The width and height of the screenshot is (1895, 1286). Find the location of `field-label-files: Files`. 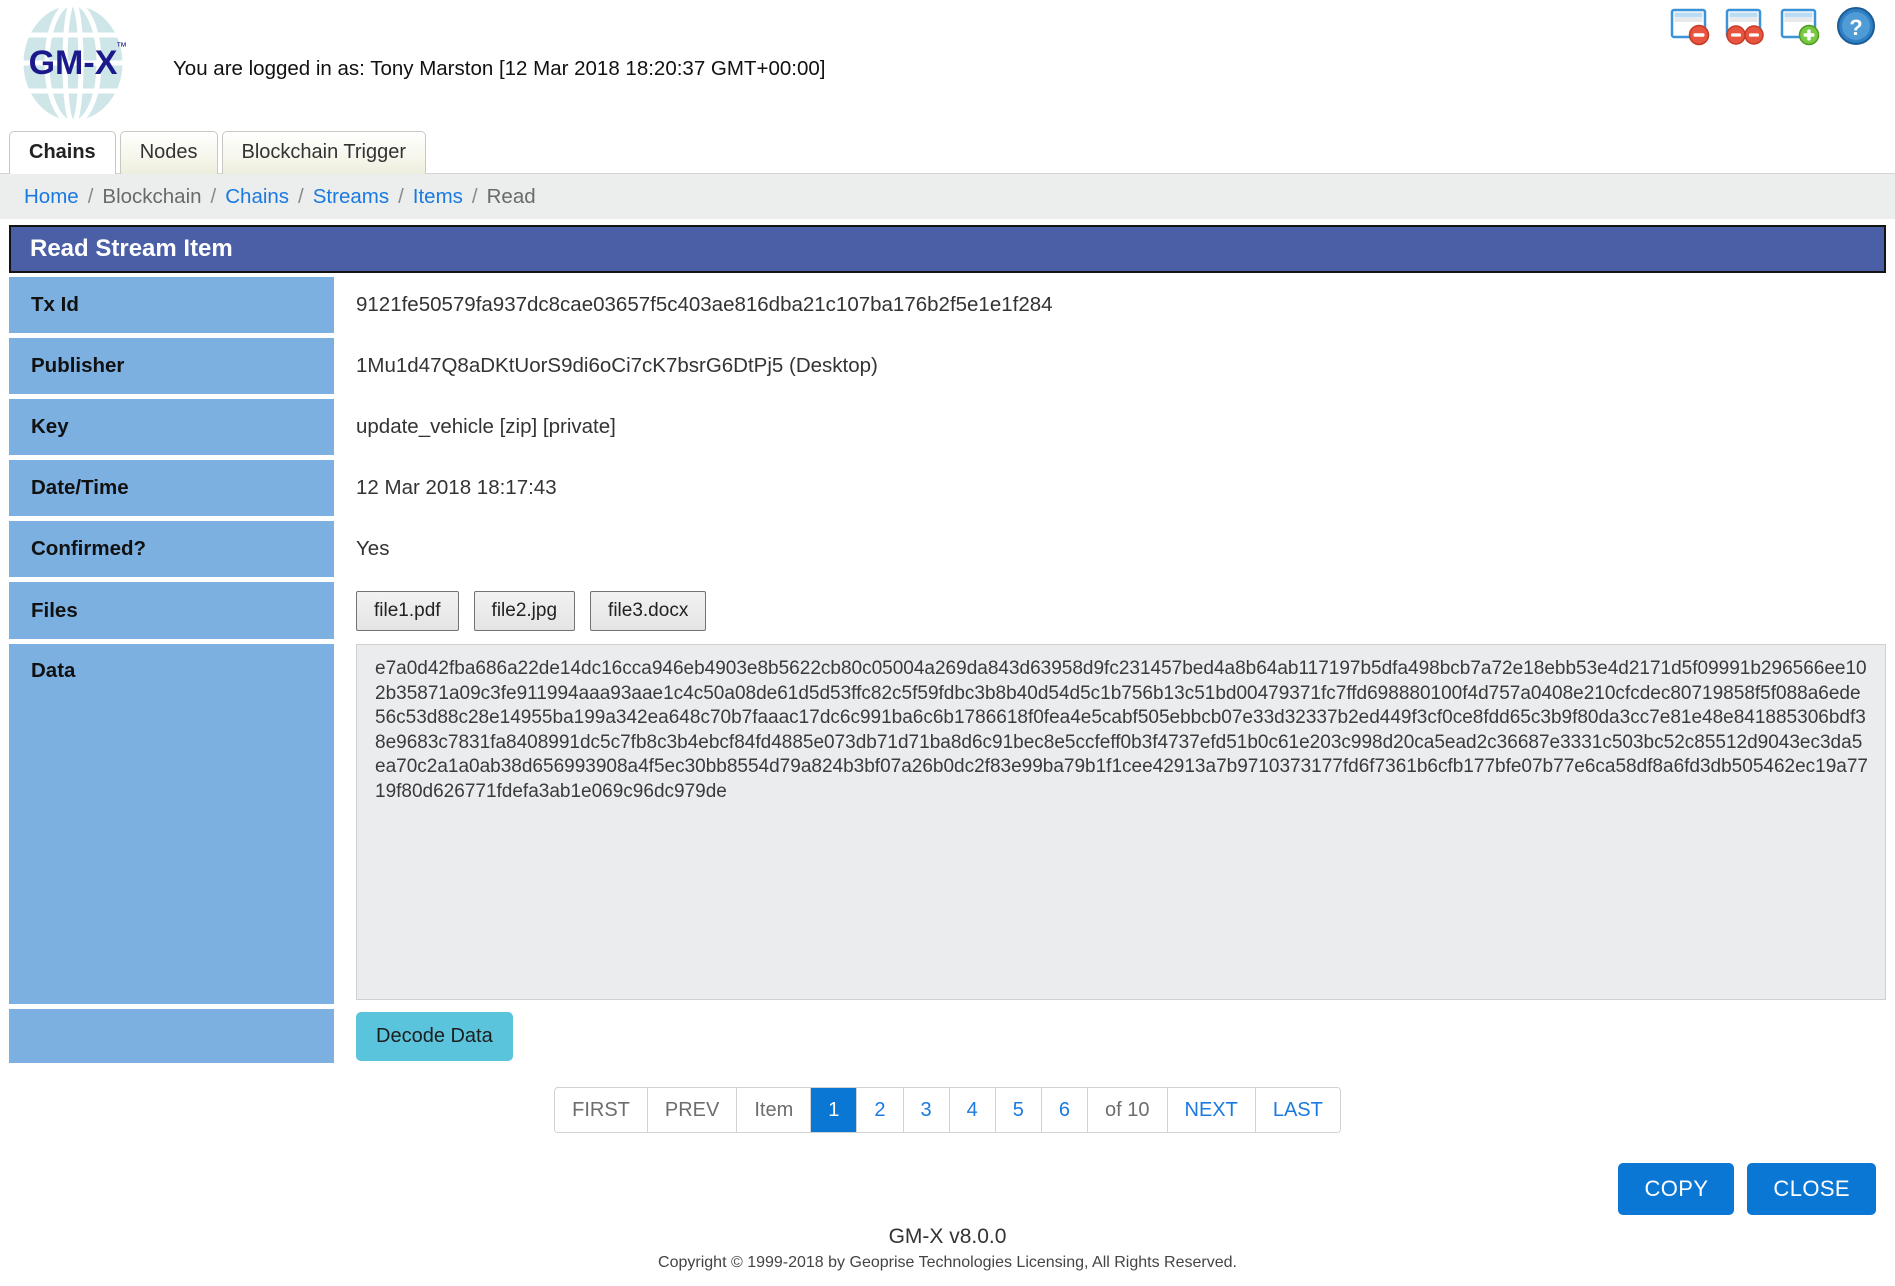

field-label-files: Files is located at coordinates (171, 610).